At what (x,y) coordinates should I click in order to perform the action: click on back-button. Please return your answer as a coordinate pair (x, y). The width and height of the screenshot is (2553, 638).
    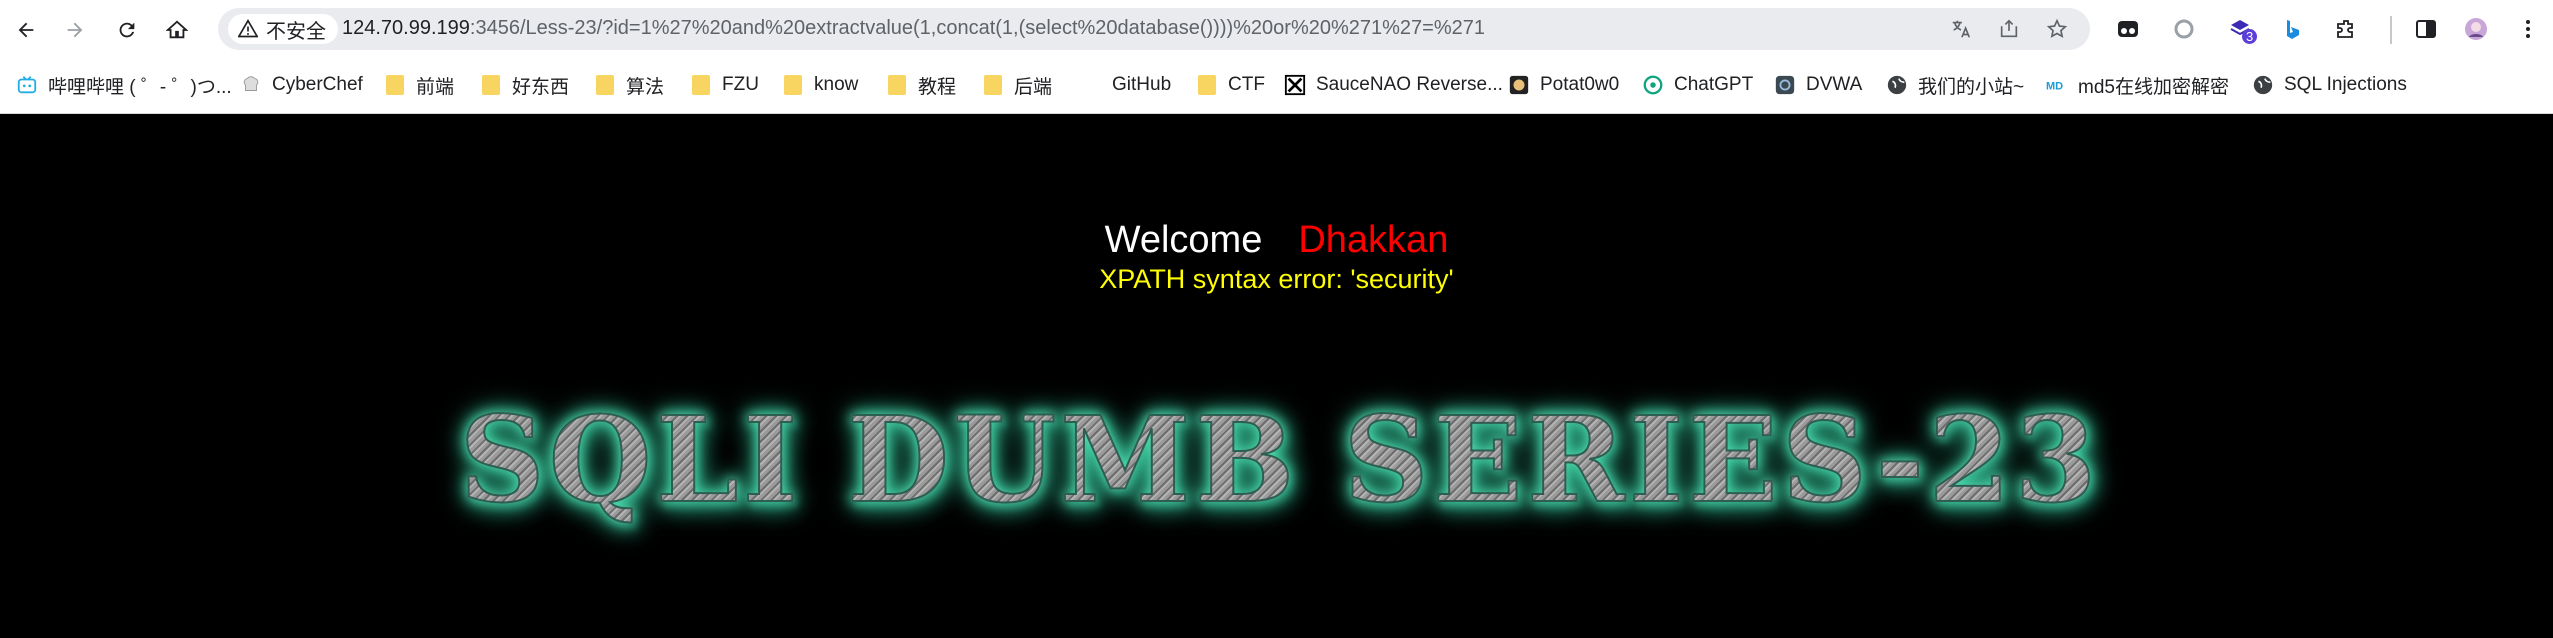
    Looking at the image, I should click on (26, 30).